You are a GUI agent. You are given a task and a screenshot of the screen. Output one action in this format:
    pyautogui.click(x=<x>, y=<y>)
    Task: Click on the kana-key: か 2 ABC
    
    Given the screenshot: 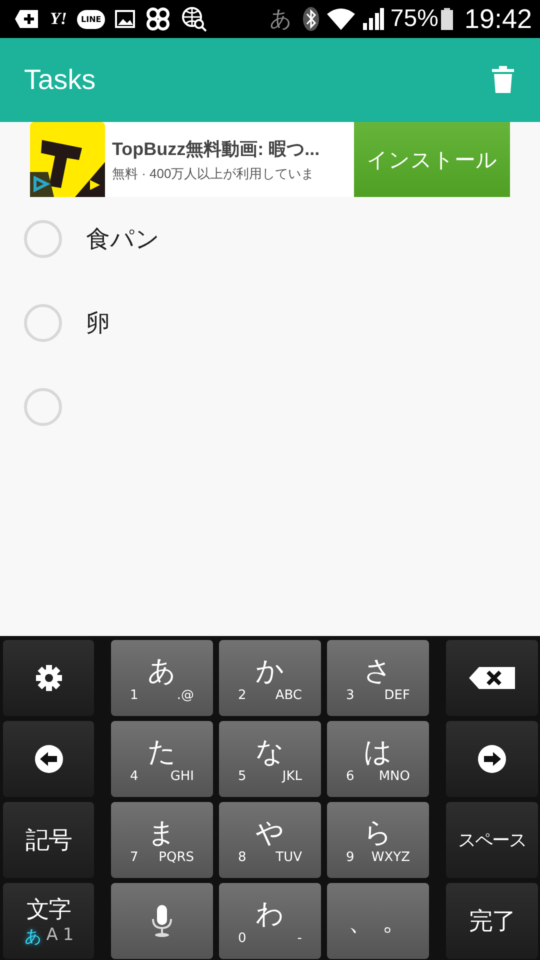 What is the action you would take?
    pyautogui.click(x=270, y=678)
    